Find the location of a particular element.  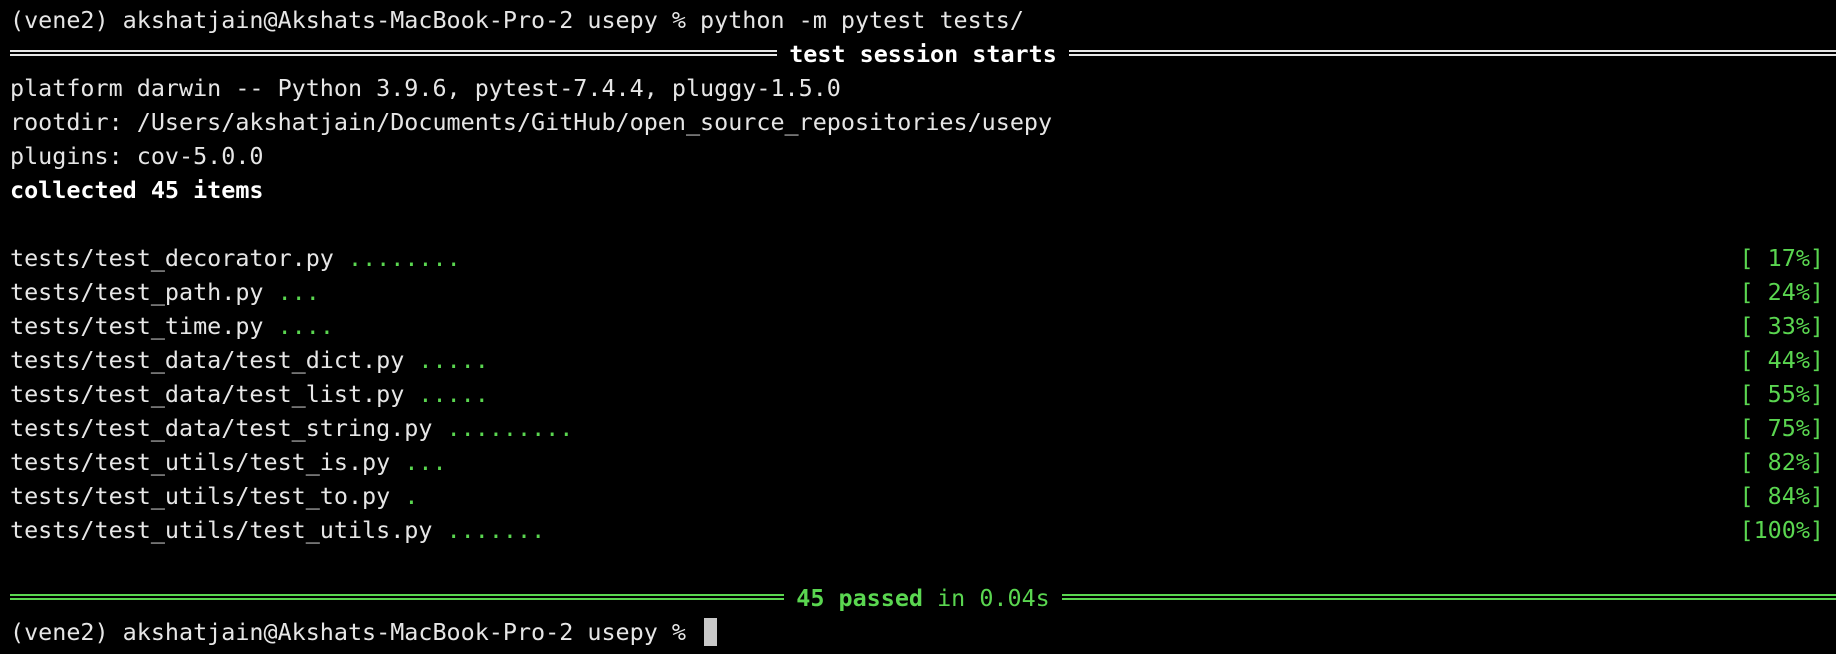

test-file-path: tests/test_data/test_string.py is located at coordinates (221, 428).